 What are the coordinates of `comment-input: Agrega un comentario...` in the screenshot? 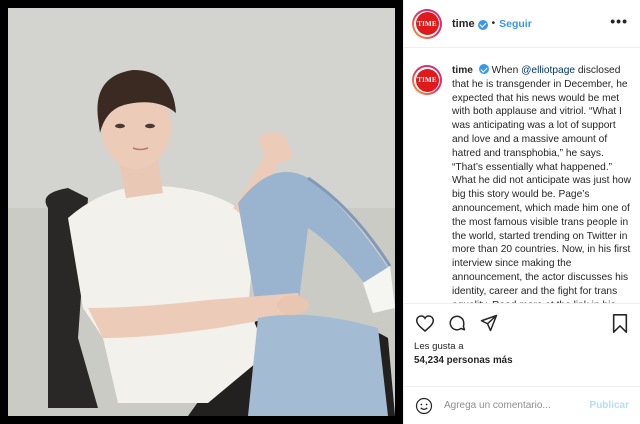 It's located at (517, 405).